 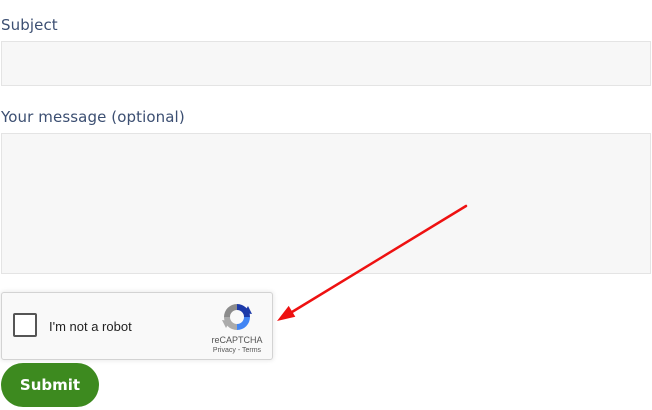 What do you see at coordinates (25, 325) in the screenshot?
I see `recaptcha-checkbox` at bounding box center [25, 325].